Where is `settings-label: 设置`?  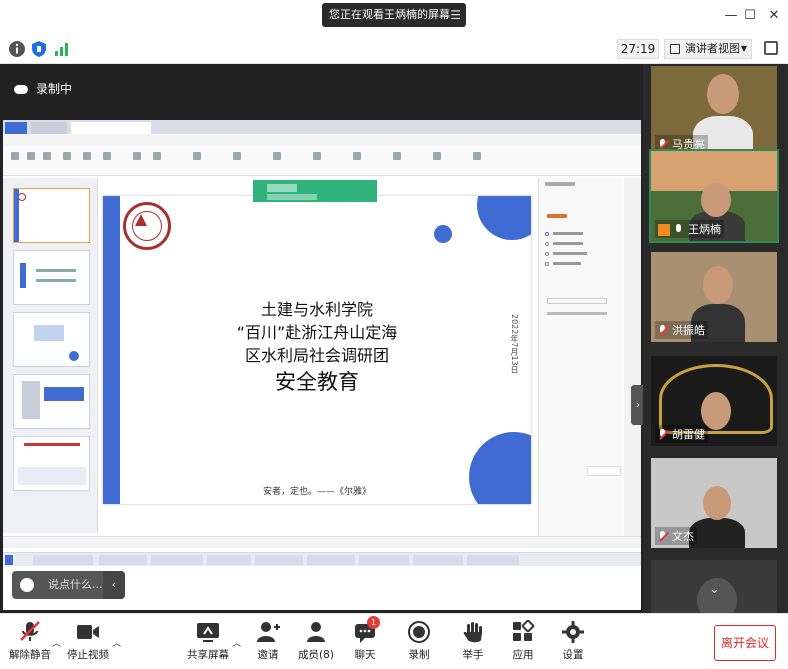 settings-label: 设置 is located at coordinates (573, 655).